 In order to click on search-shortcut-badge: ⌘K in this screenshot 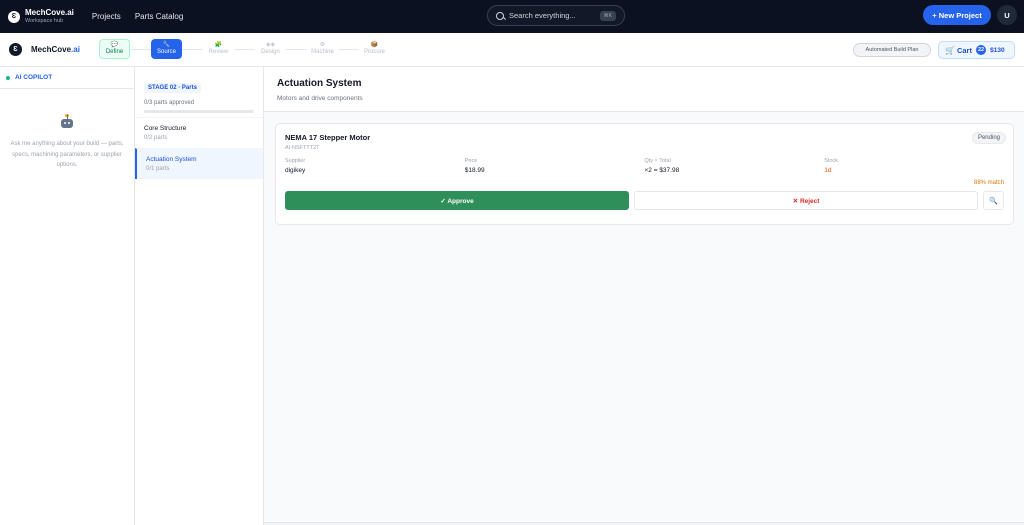, I will do `click(607, 15)`.